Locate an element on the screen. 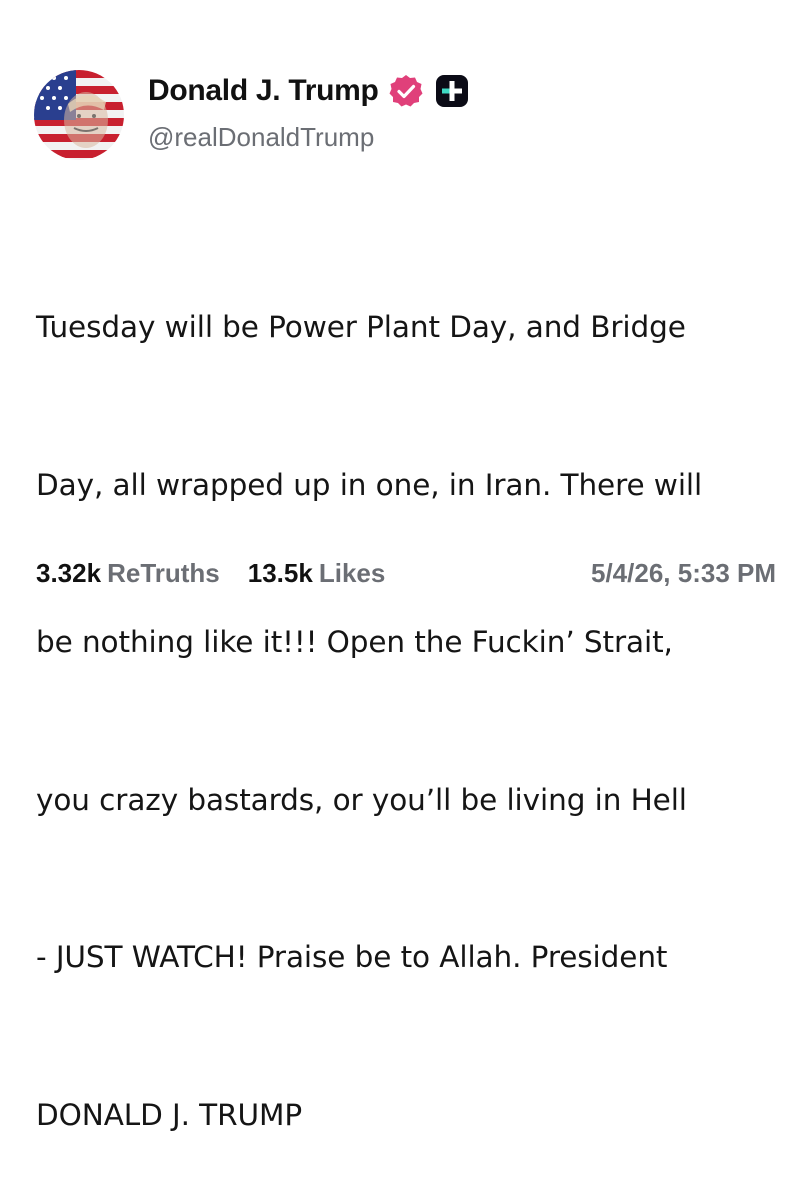  likes-label: Likes is located at coordinates (352, 573).